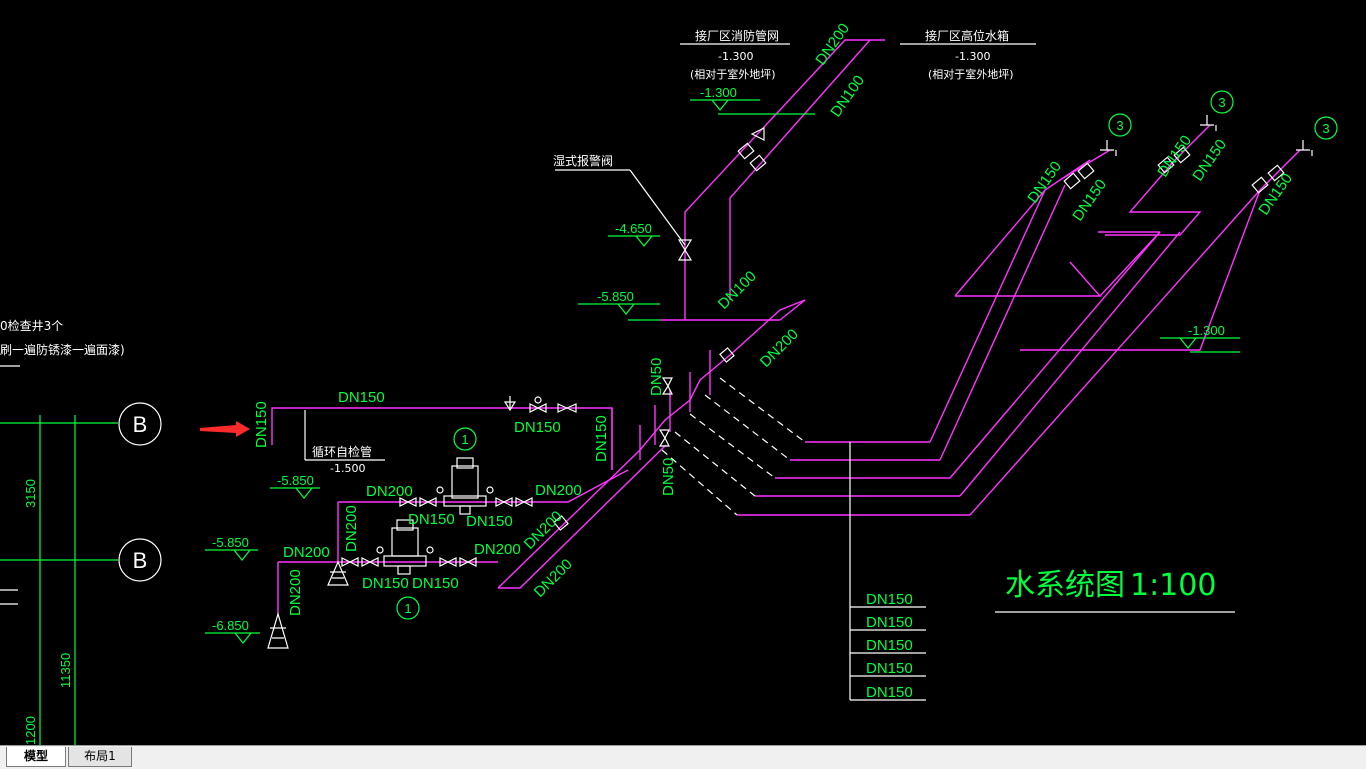 Image resolution: width=1366 pixels, height=769 pixels. I want to click on tab-layout1: 布局1, so click(100, 757).